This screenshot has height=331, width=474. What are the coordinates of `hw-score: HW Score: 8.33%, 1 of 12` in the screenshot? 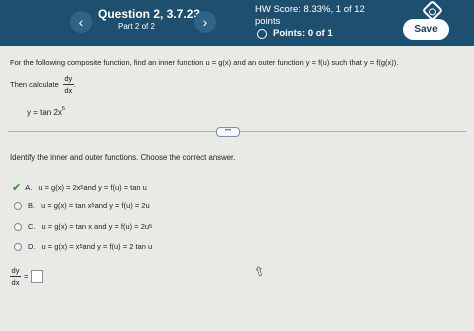 It's located at (310, 9).